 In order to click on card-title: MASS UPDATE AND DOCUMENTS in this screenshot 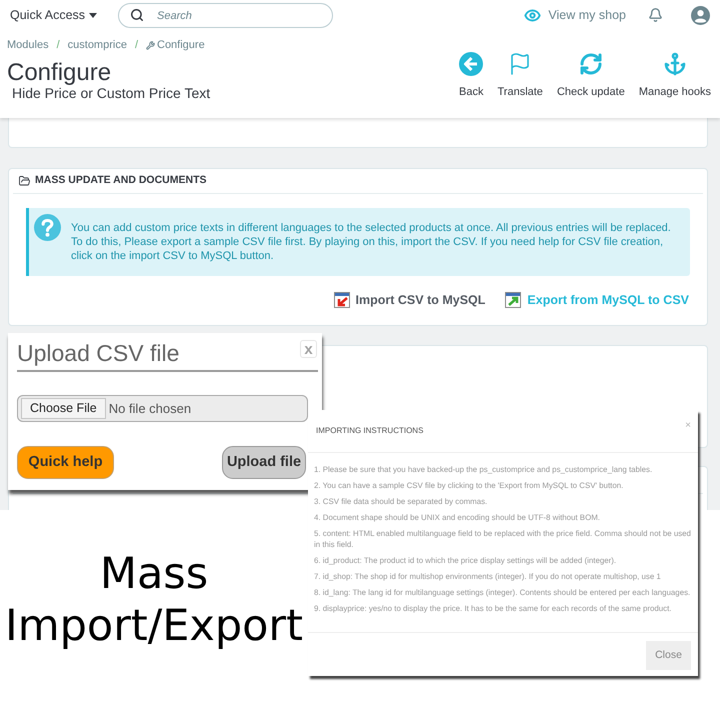, I will do `click(121, 180)`.